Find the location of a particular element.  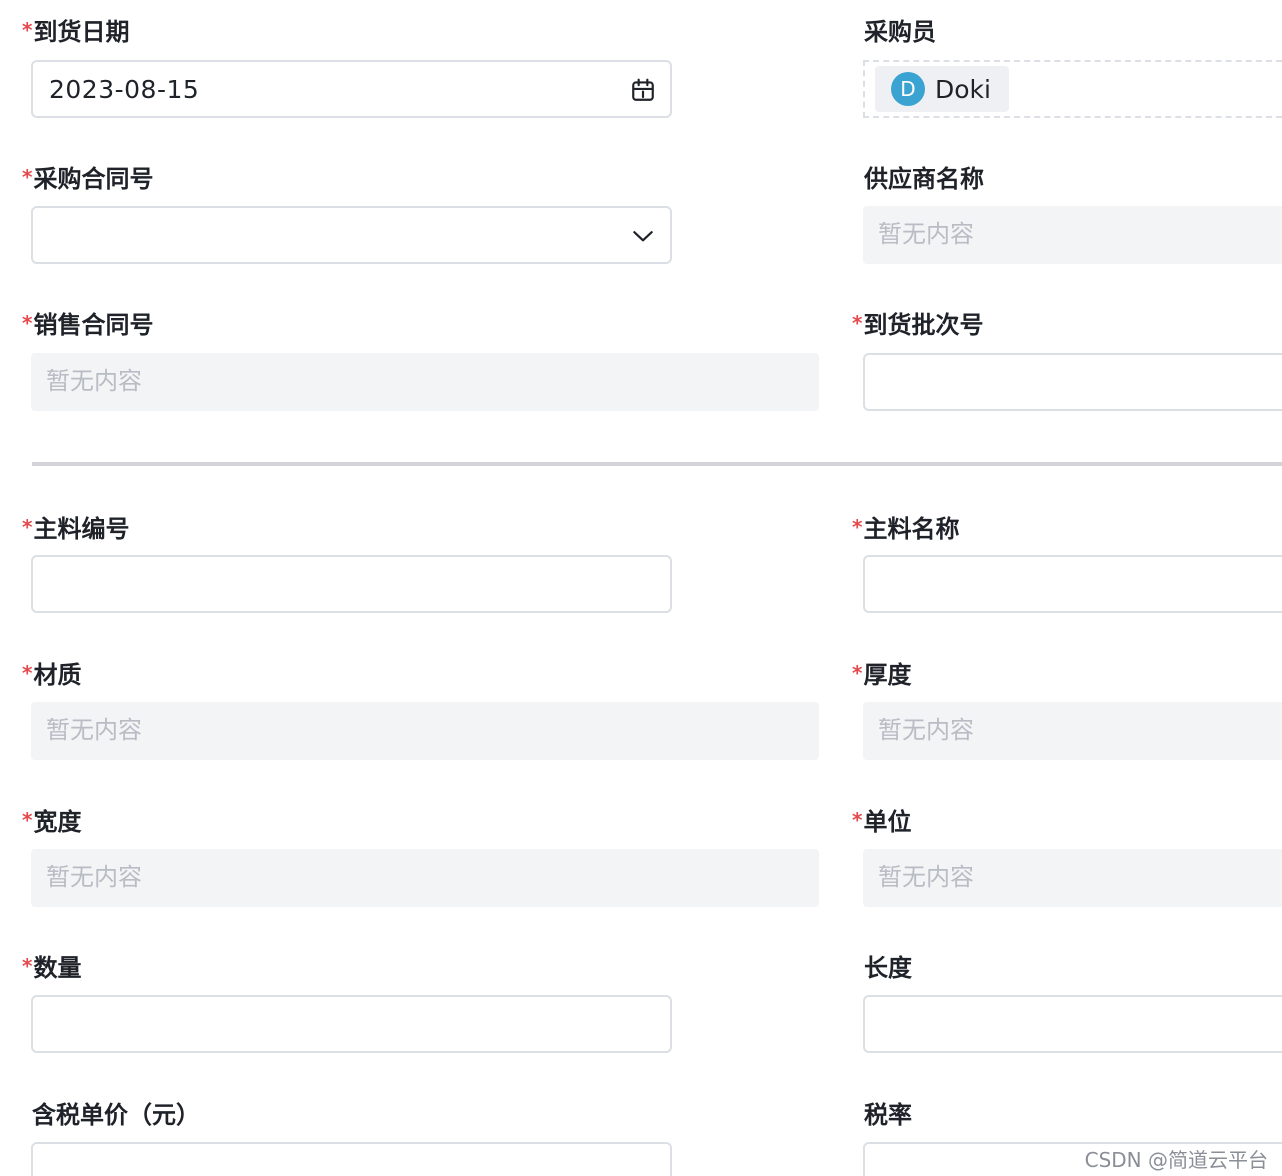

chevron-down-icon is located at coordinates (643, 236).